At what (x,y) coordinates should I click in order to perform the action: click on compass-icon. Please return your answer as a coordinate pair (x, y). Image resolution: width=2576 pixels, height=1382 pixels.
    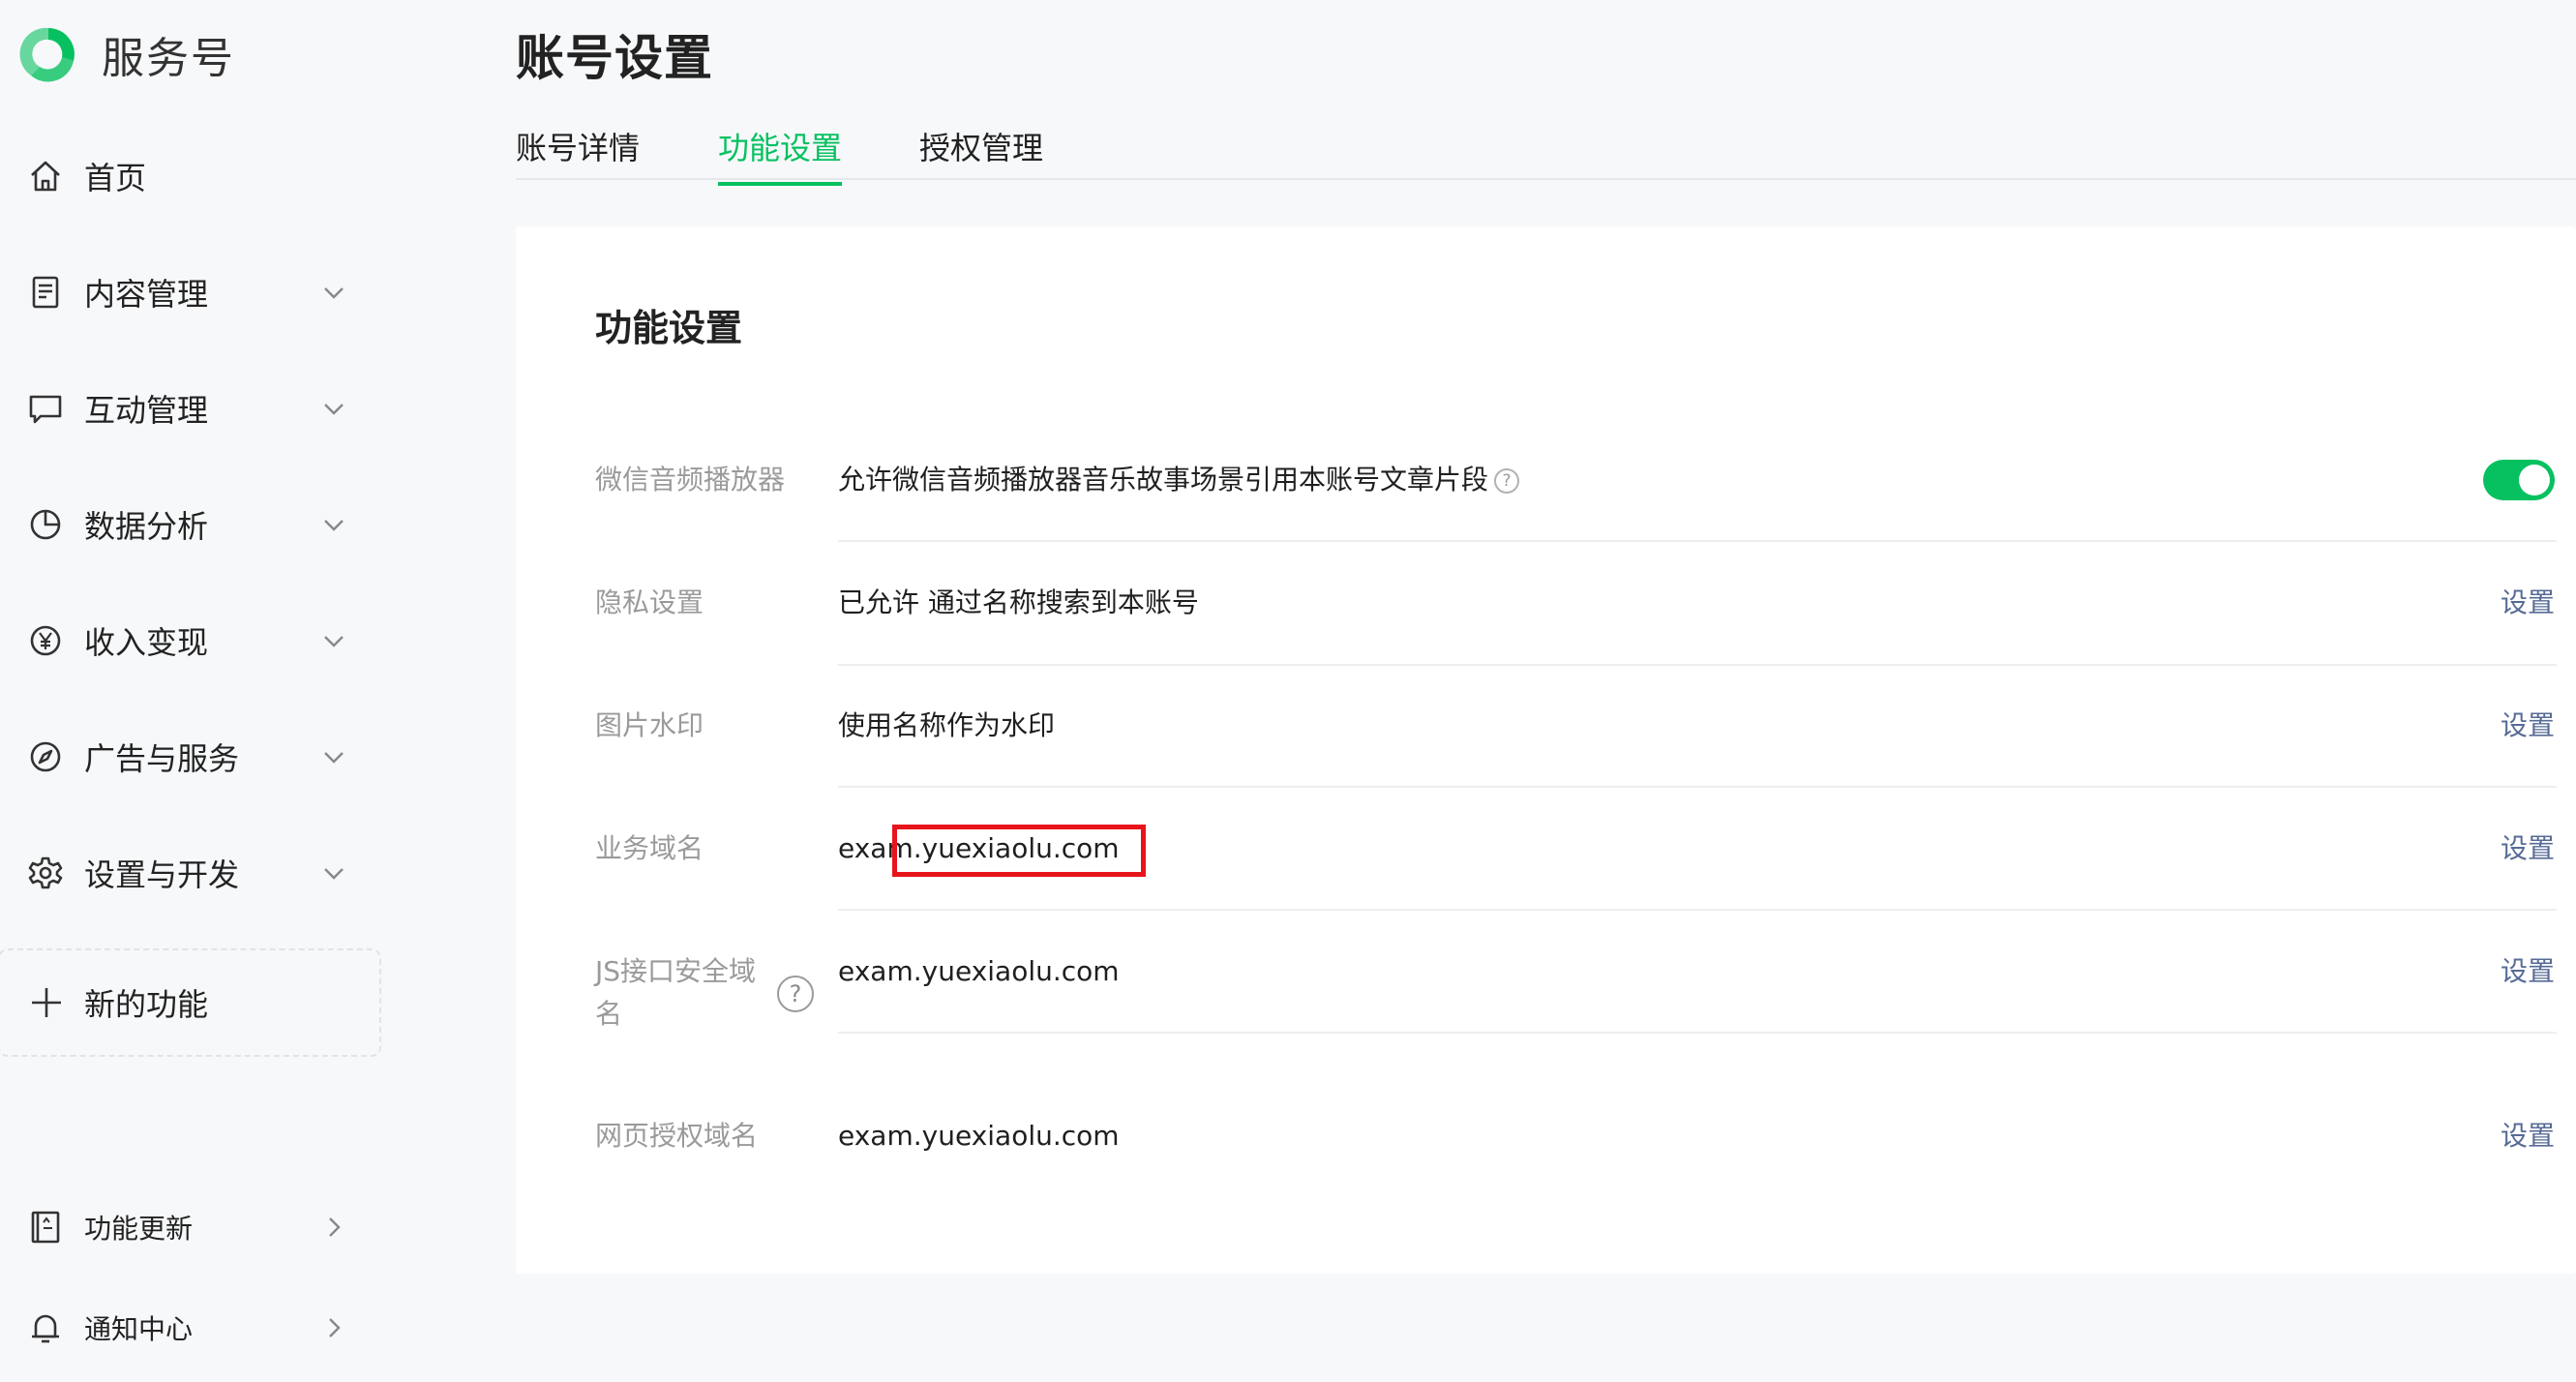
    Looking at the image, I should click on (45, 756).